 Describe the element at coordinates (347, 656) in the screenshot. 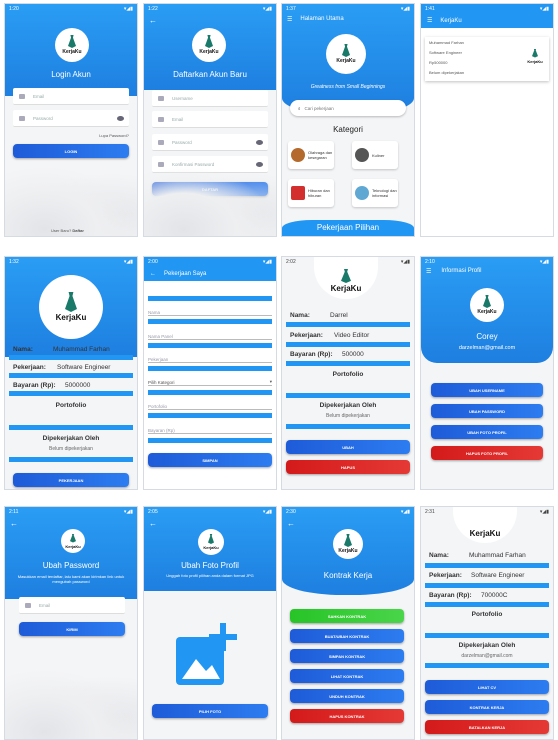

I see `save-contract-button: SIMPAN KONTRAK` at that location.